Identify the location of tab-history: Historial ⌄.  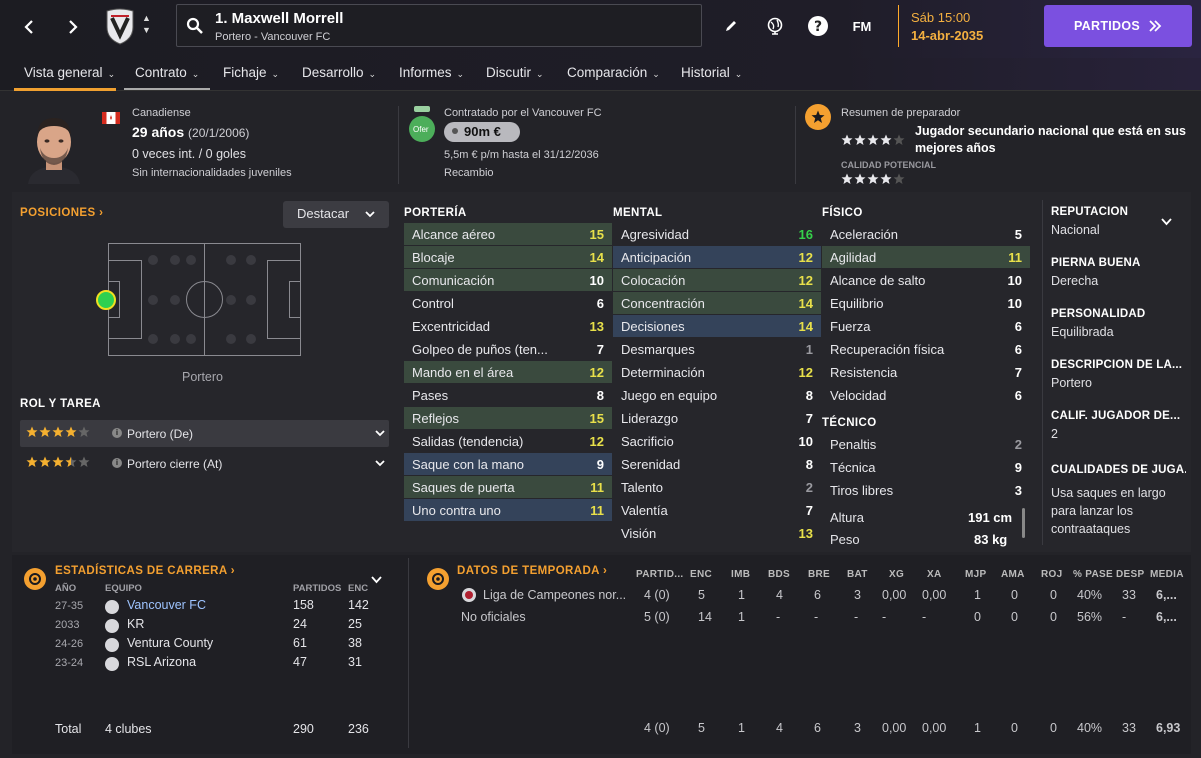
(711, 72).